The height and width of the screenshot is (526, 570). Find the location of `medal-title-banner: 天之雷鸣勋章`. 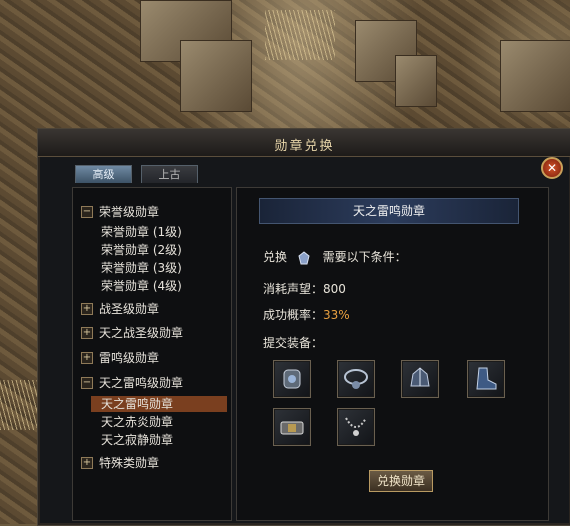

medal-title-banner: 天之雷鸣勋章 is located at coordinates (389, 211).